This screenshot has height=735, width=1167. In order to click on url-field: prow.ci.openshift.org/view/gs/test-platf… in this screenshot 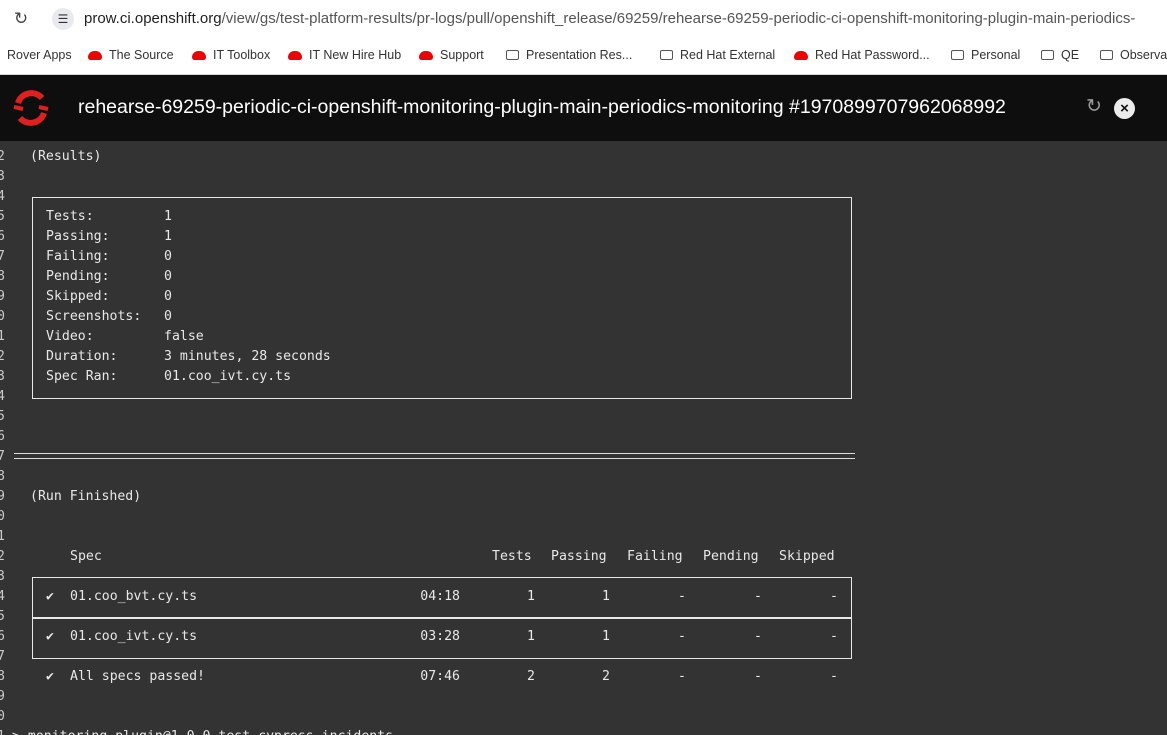, I will do `click(609, 18)`.